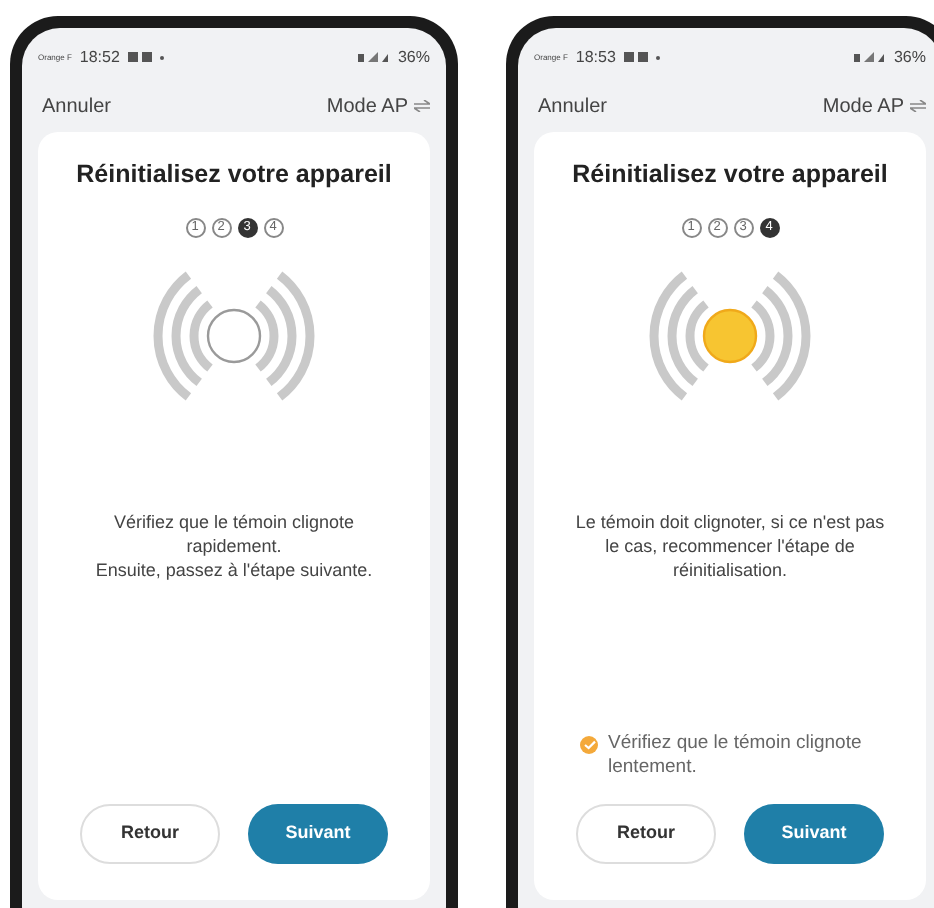  Describe the element at coordinates (234, 533) in the screenshot. I see `instruction-text: Vérifiez que le témoin clignote rapidement.` at that location.